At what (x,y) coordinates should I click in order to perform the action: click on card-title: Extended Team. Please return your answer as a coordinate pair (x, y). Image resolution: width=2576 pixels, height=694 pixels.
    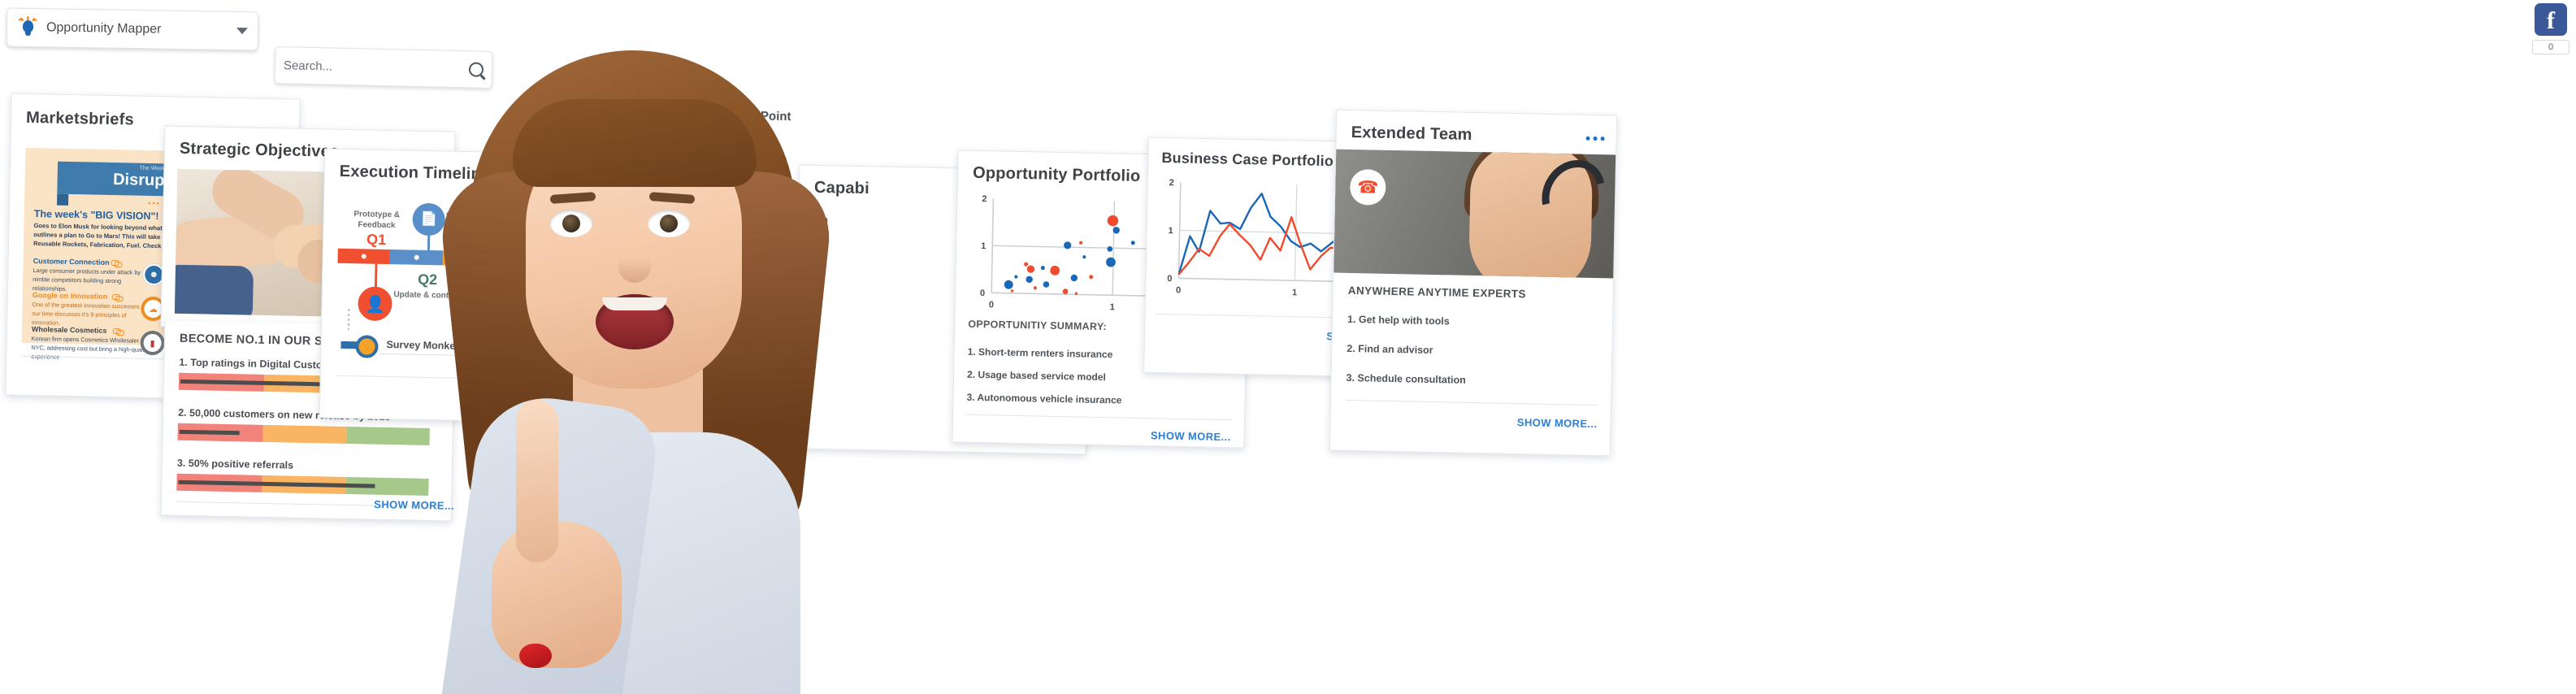
    Looking at the image, I should click on (1411, 133).